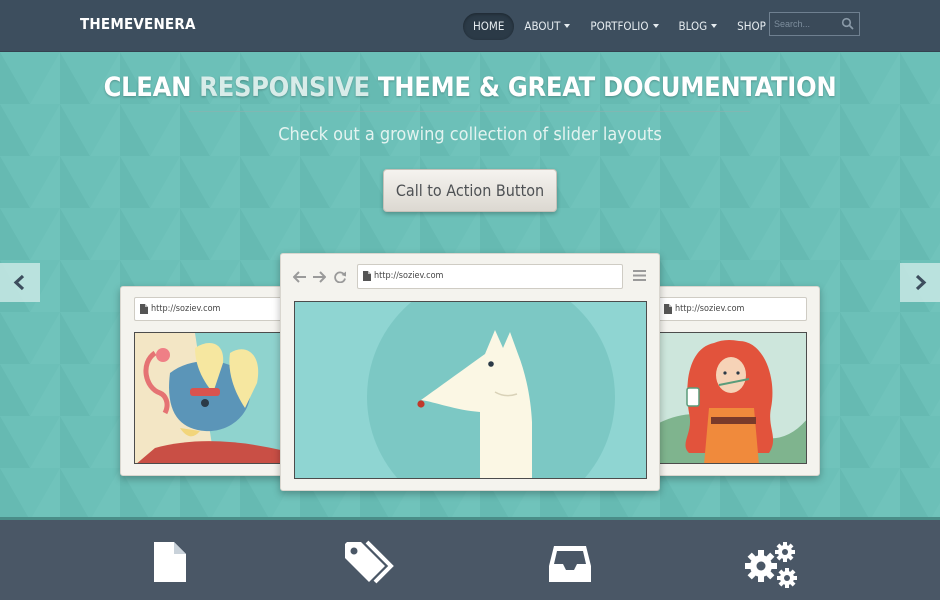  I want to click on slider-prev-button, so click(20, 282).